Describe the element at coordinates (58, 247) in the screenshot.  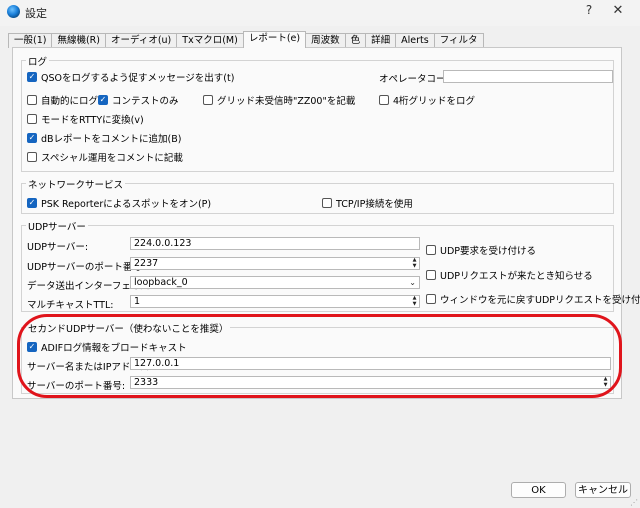
I see `udp-server-label: UDPサーバー:` at that location.